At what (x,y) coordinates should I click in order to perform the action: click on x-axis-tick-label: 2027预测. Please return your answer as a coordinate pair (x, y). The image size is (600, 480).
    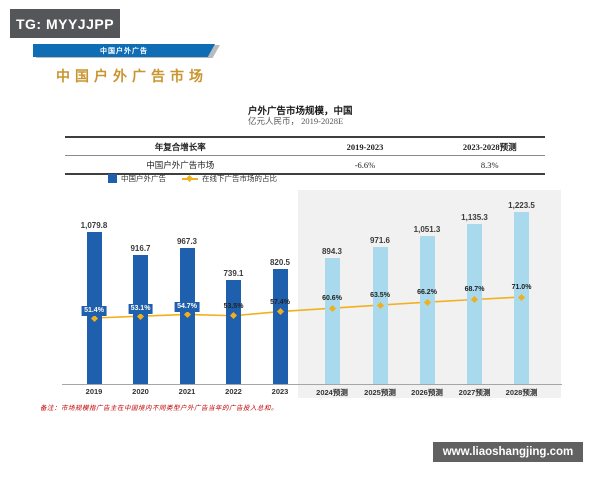
    Looking at the image, I should click on (474, 392).